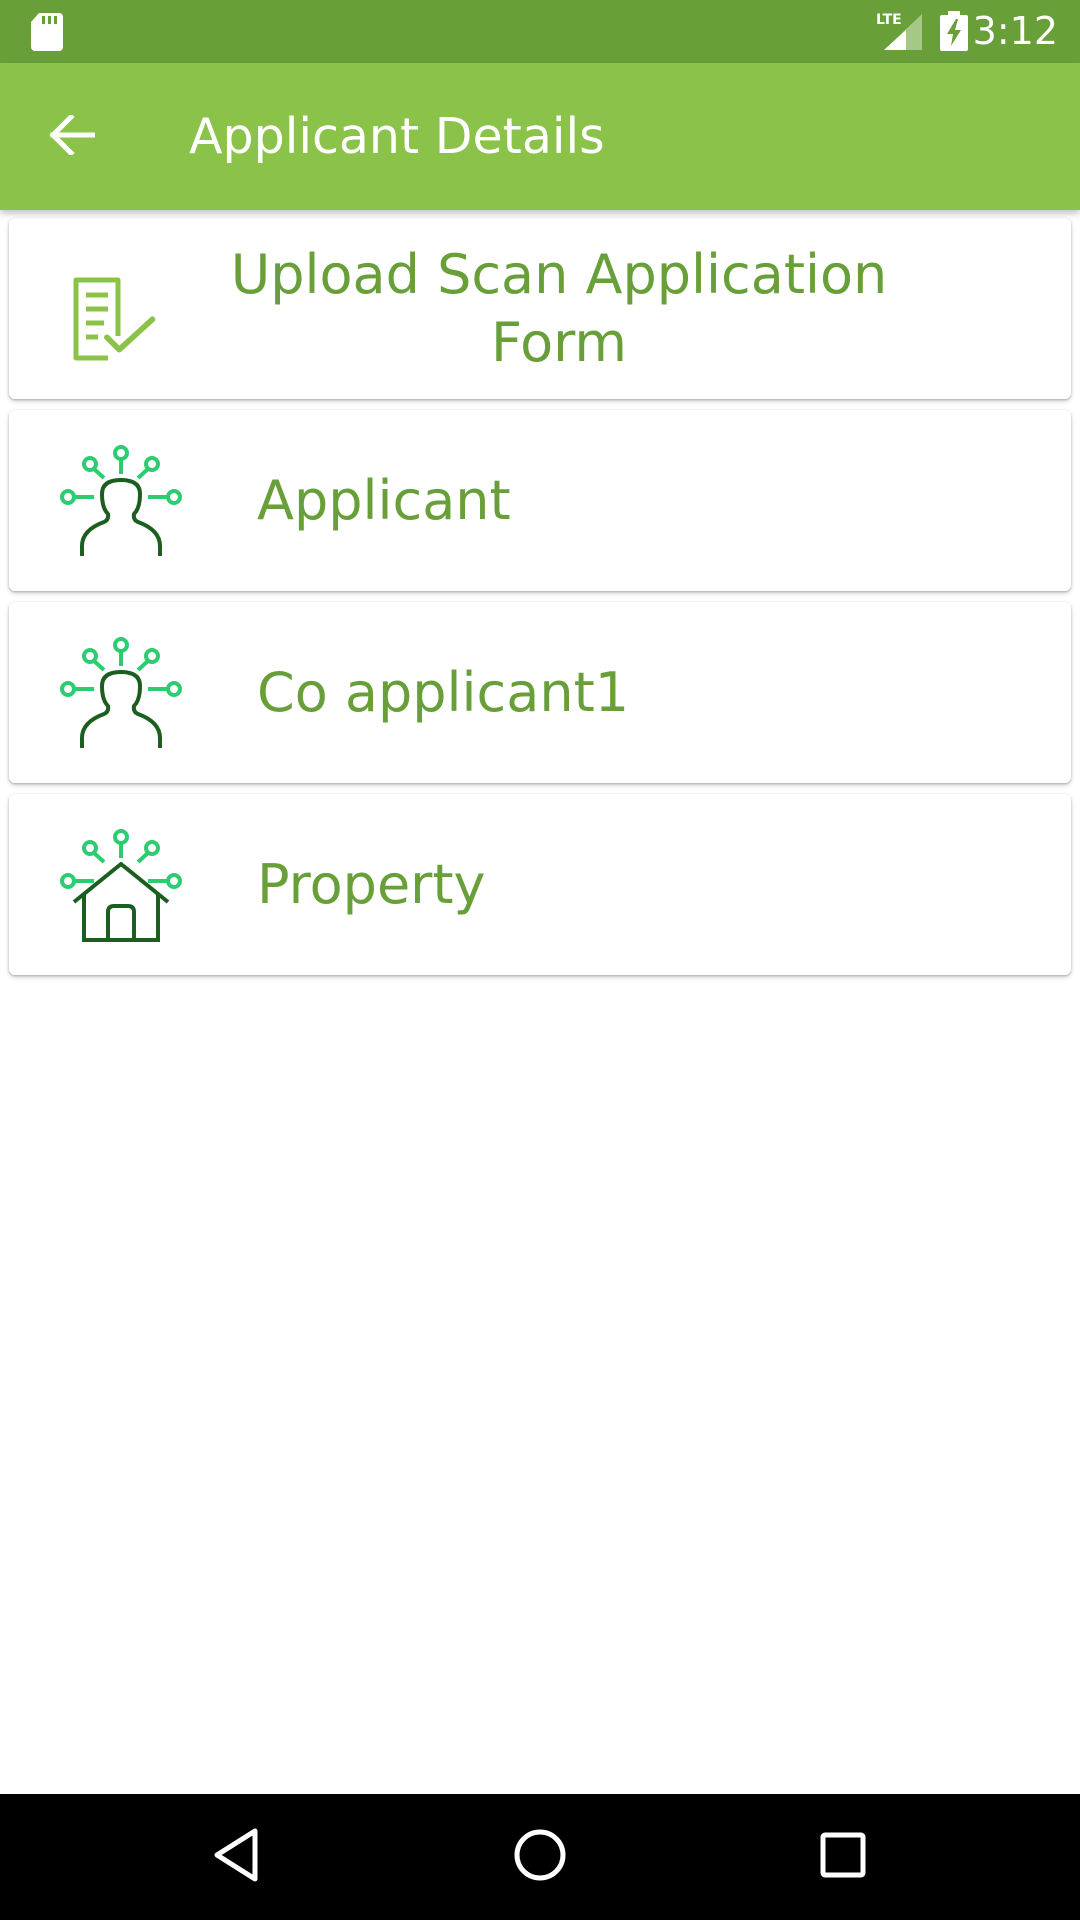 The image size is (1080, 1920). What do you see at coordinates (397, 136) in the screenshot?
I see `page-title: Applicant Details` at bounding box center [397, 136].